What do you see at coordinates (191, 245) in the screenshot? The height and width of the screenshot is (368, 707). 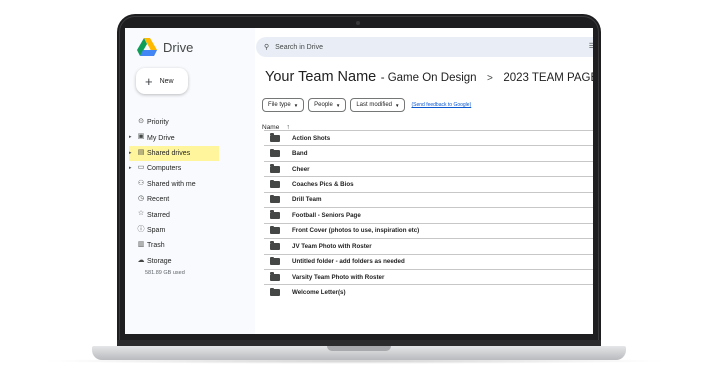 I see `sidebar-item-trash: ▥ Trash` at bounding box center [191, 245].